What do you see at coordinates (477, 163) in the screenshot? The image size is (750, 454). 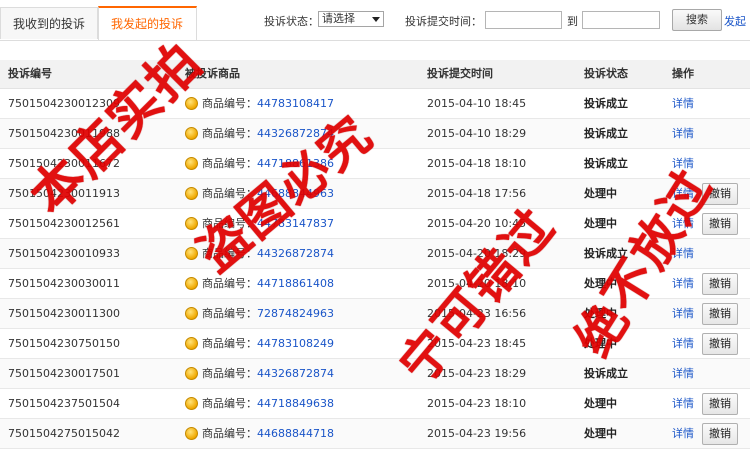 I see `submit-time: 2015-04-18 18:10` at bounding box center [477, 163].